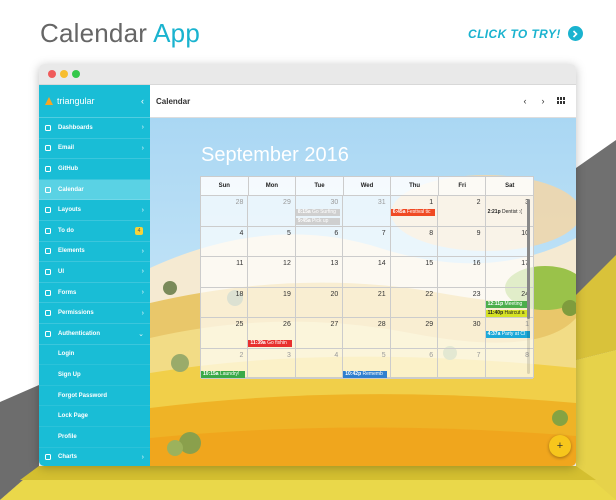  I want to click on day-number: 22, so click(429, 294).